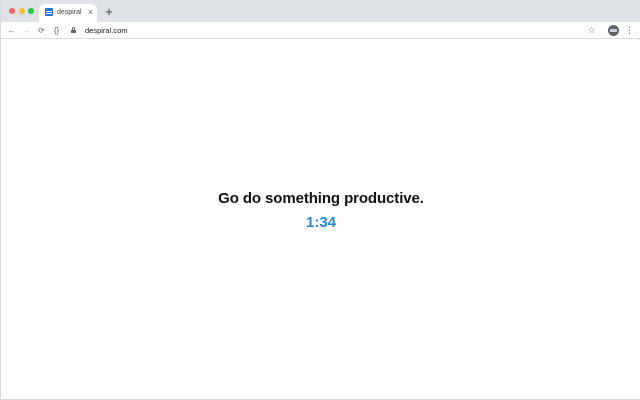  What do you see at coordinates (73, 30) in the screenshot?
I see `lock-icon` at bounding box center [73, 30].